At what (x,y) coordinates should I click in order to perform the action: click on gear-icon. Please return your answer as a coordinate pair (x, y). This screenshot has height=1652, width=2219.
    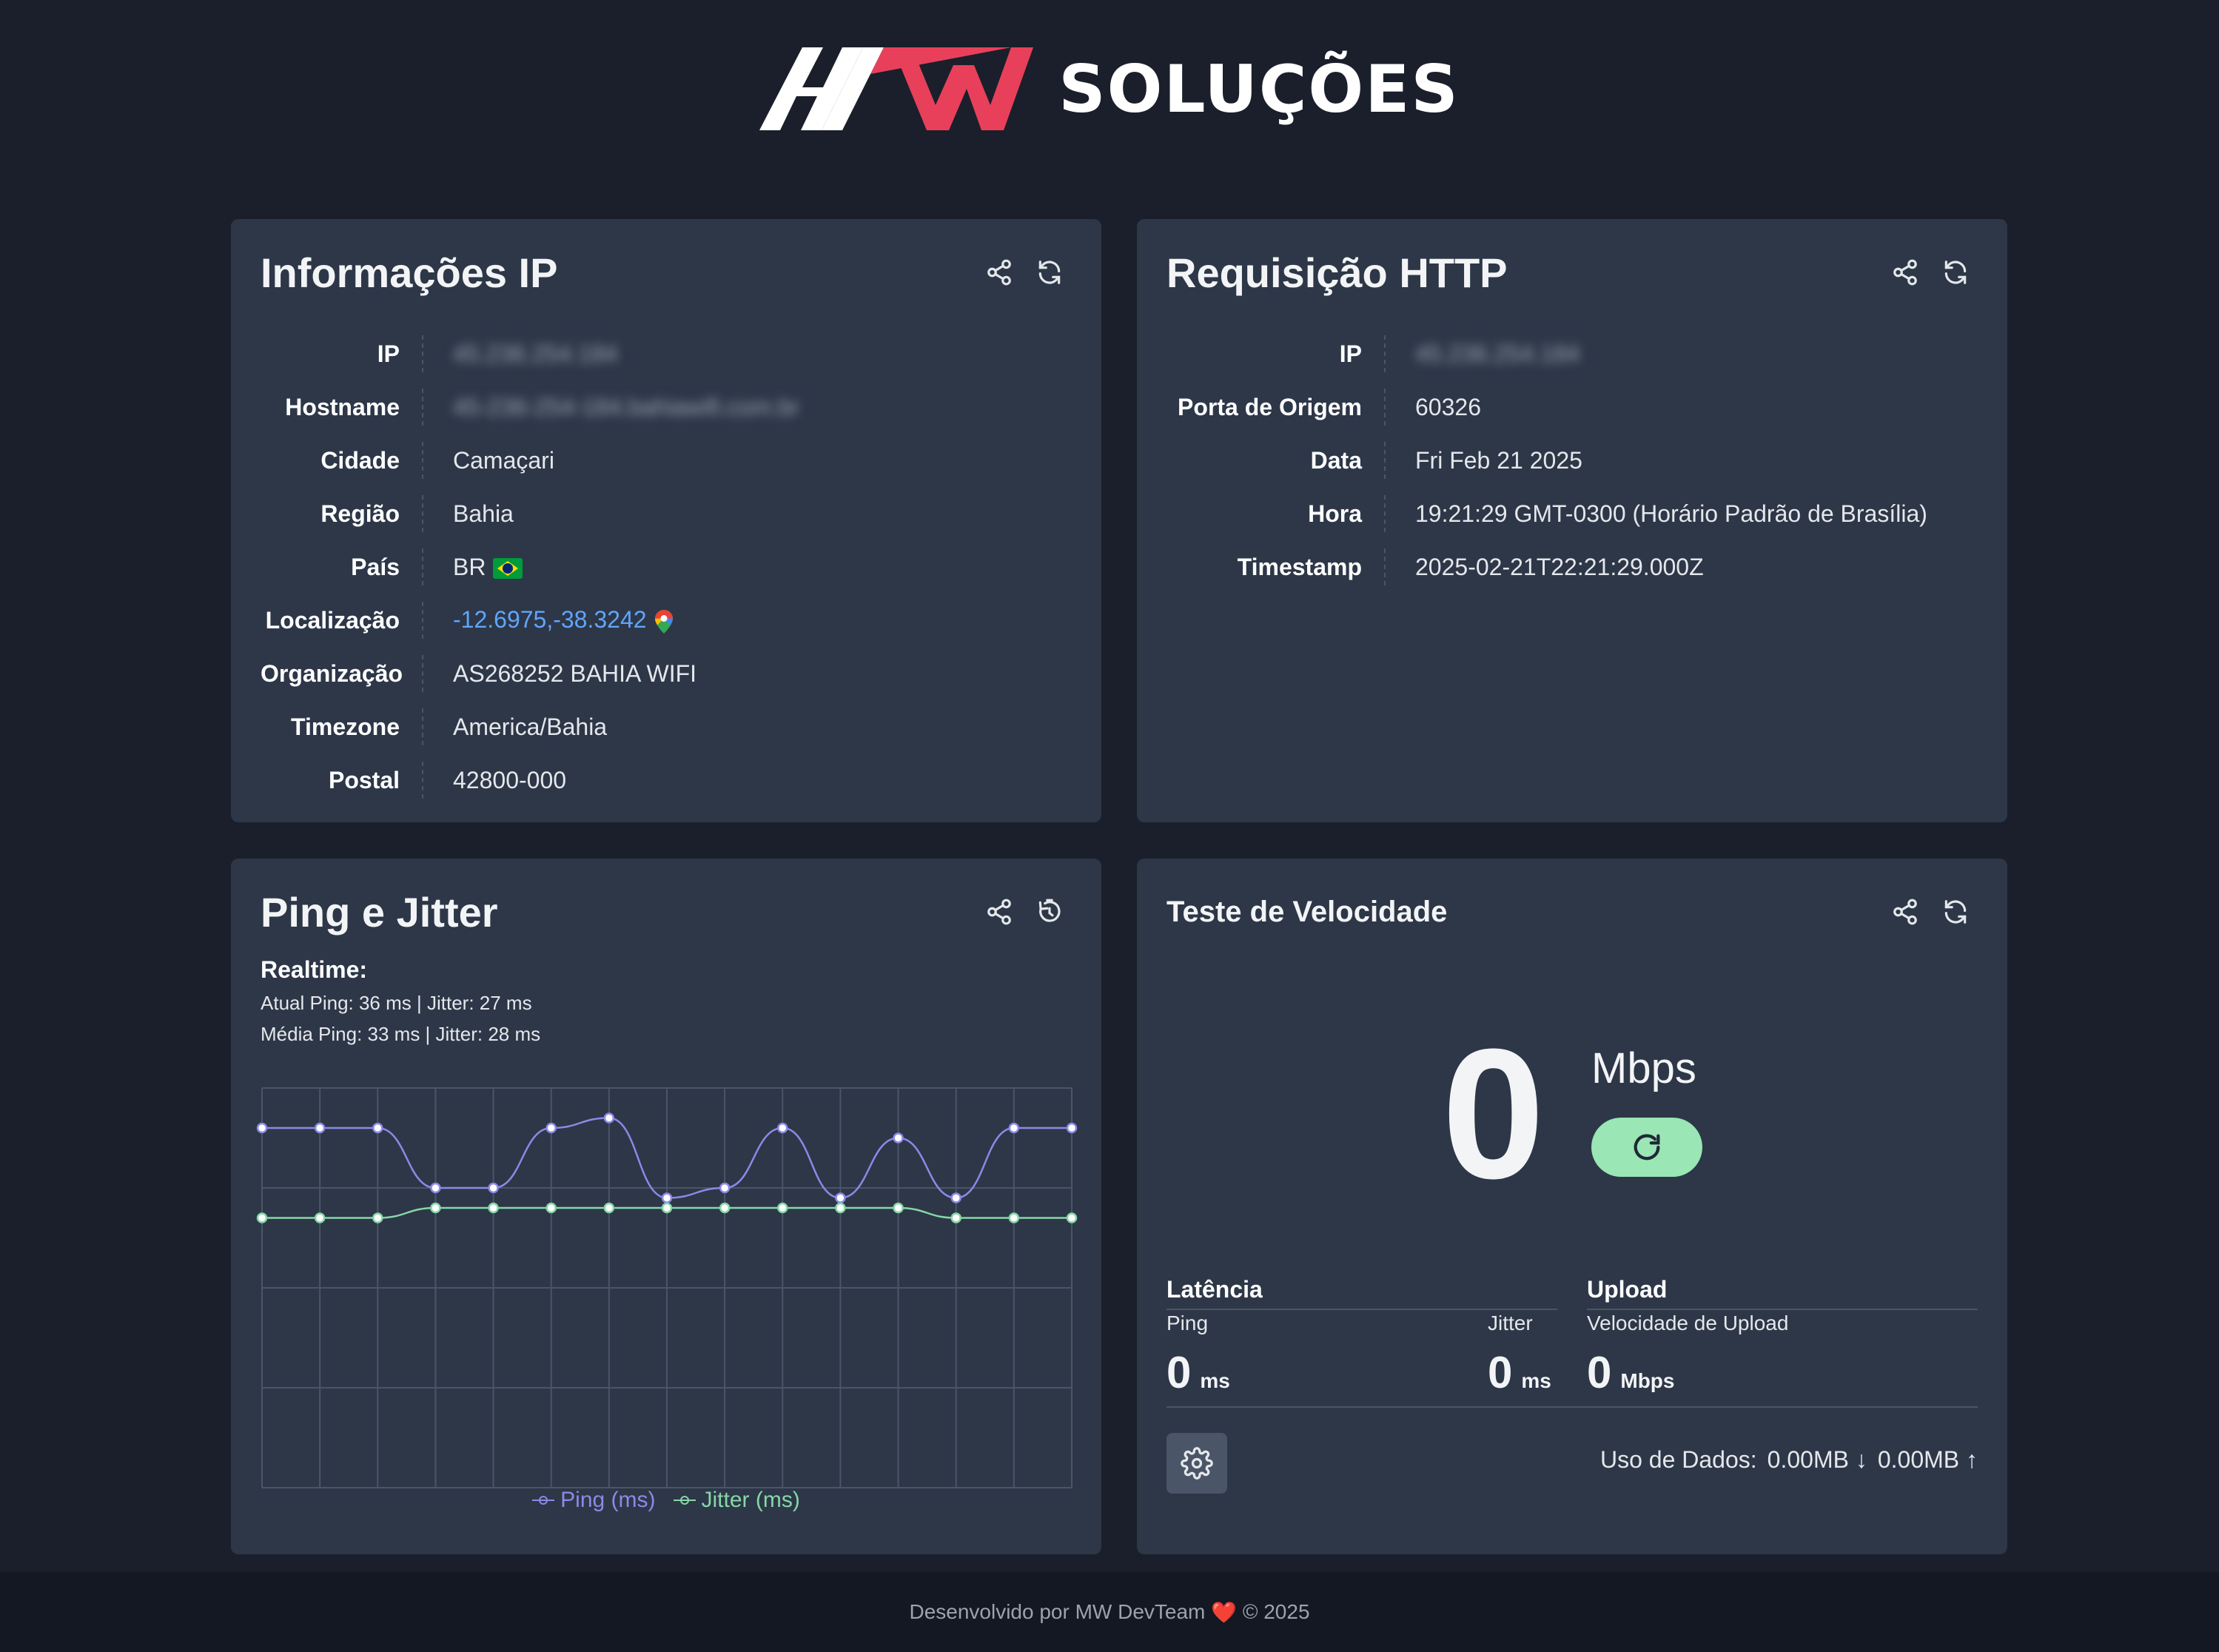
    Looking at the image, I should click on (1197, 1463).